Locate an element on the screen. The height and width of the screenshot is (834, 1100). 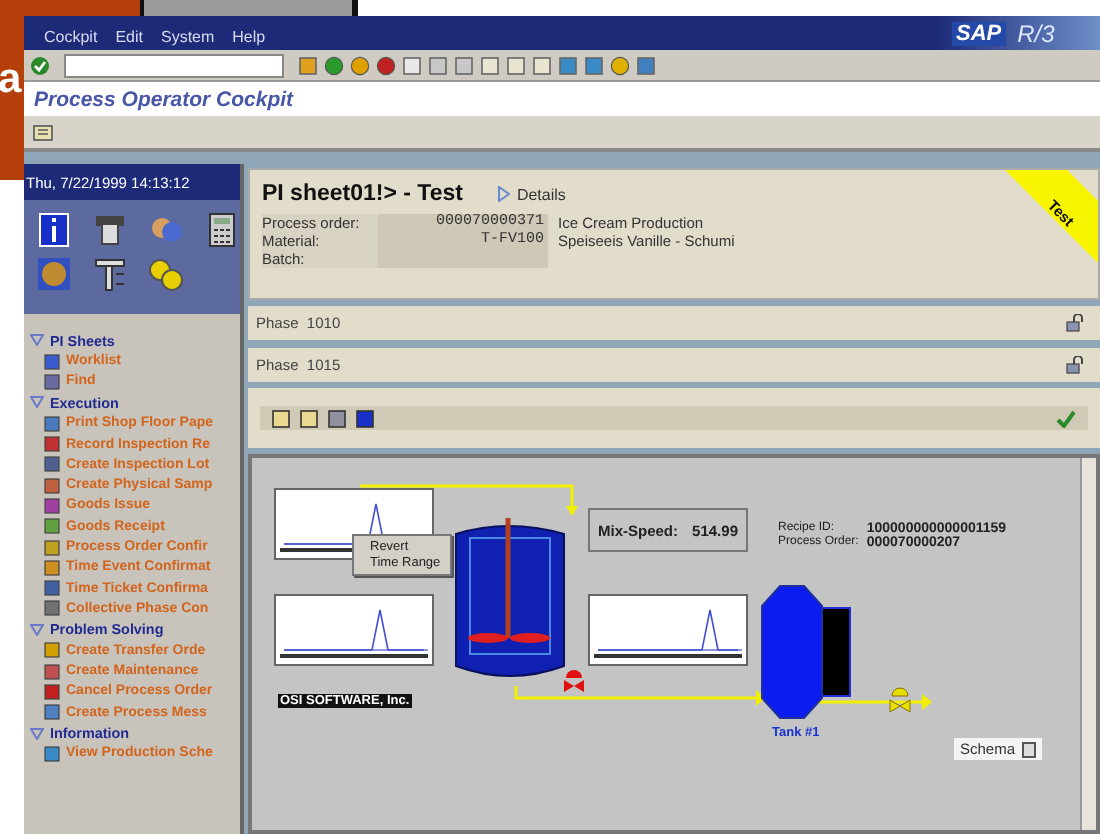
command-field is located at coordinates (174, 65).